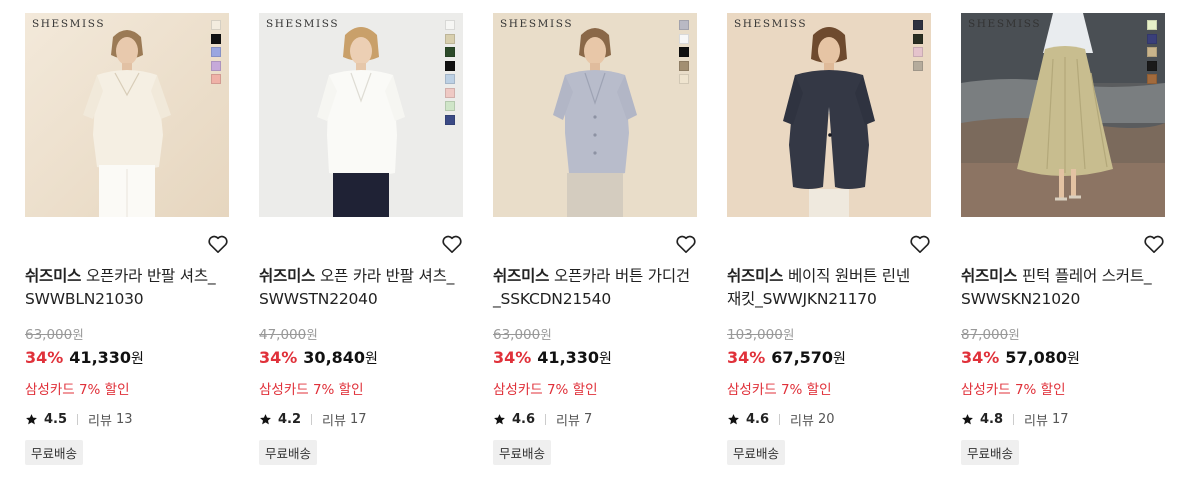  I want to click on product-photo-cardigan-lavender, so click(595, 115).